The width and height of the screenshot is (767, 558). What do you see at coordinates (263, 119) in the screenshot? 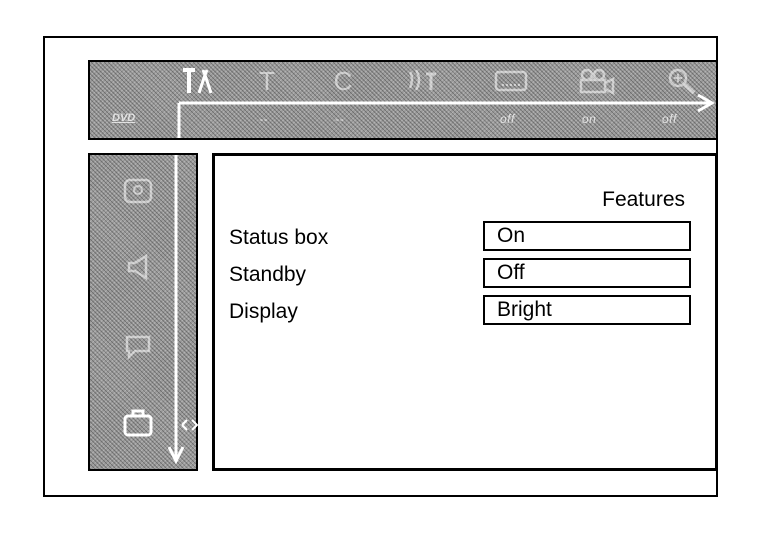
I see `title-status: --` at bounding box center [263, 119].